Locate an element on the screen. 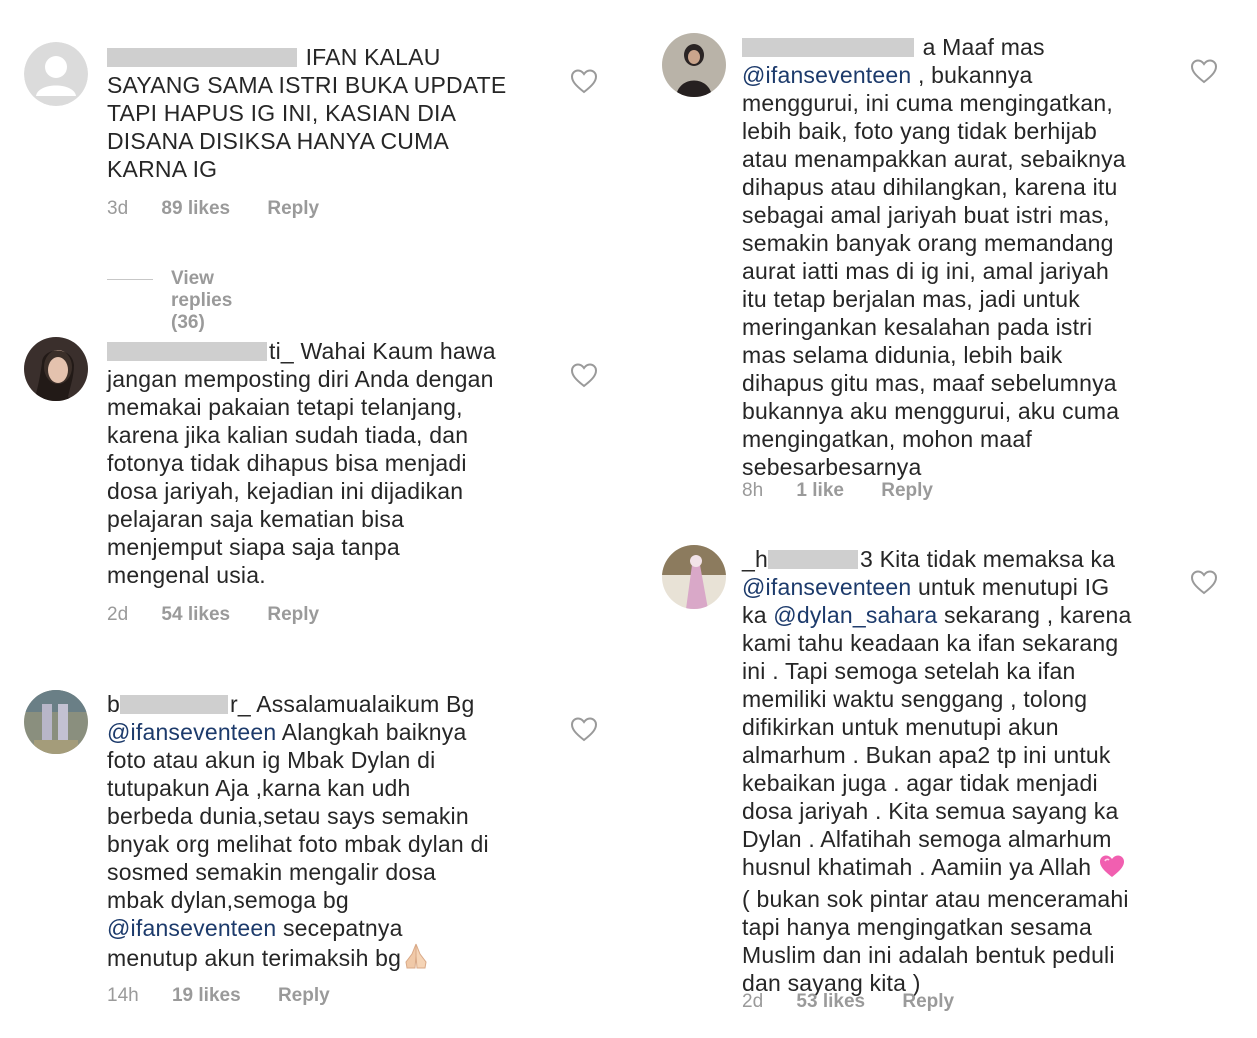 This screenshot has width=1257, height=1038. comment-text: sebesarbesarnya is located at coordinates (832, 467).